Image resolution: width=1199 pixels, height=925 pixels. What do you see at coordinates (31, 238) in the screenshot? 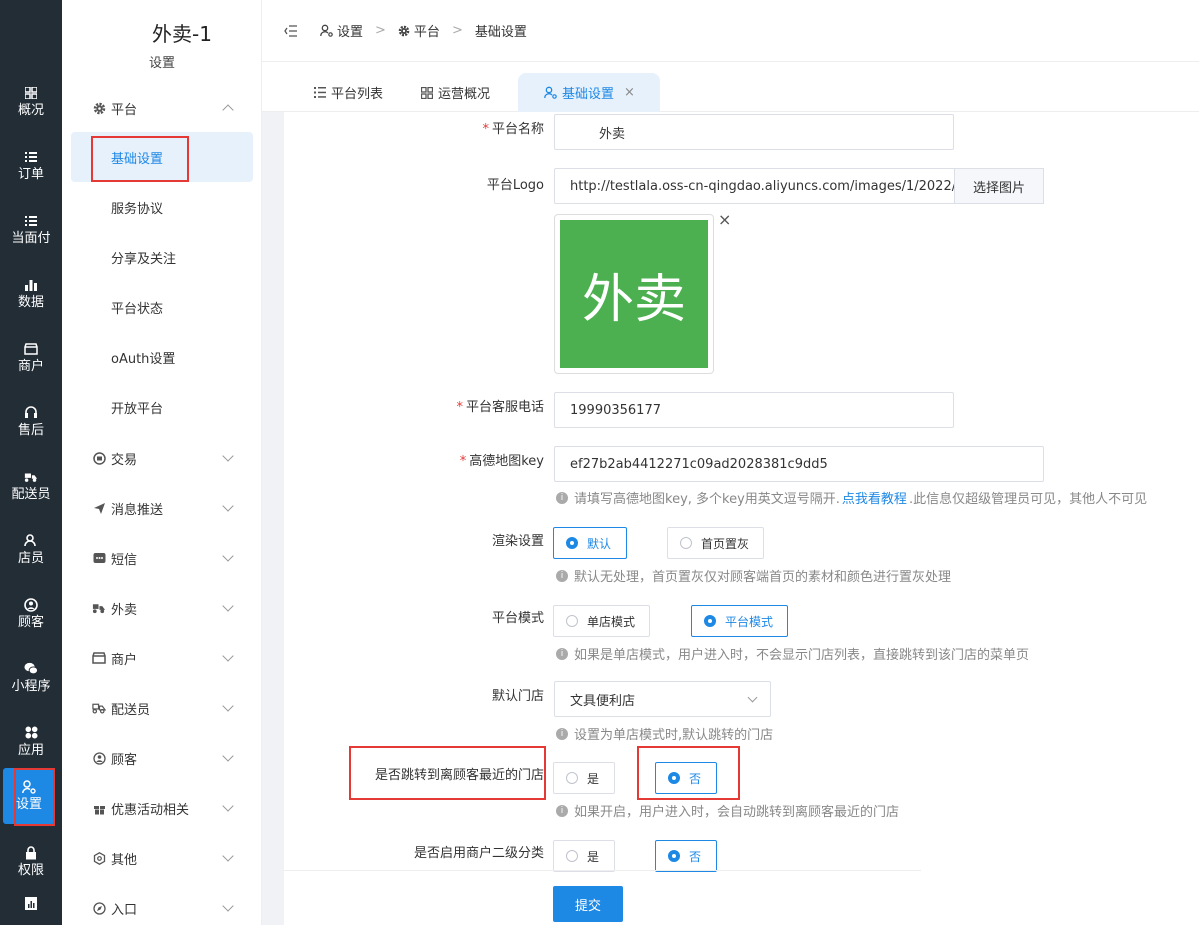
I see `rail-label: 当面付` at bounding box center [31, 238].